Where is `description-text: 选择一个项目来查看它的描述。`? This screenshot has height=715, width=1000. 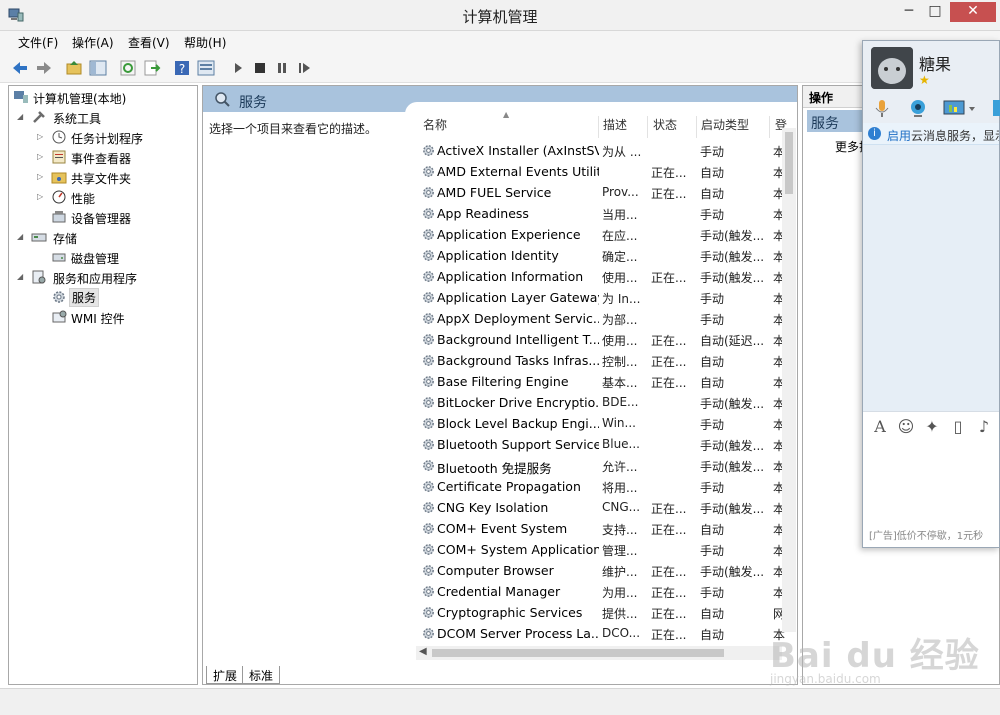
description-text: 选择一个项目来查看它的描述。 is located at coordinates (293, 129).